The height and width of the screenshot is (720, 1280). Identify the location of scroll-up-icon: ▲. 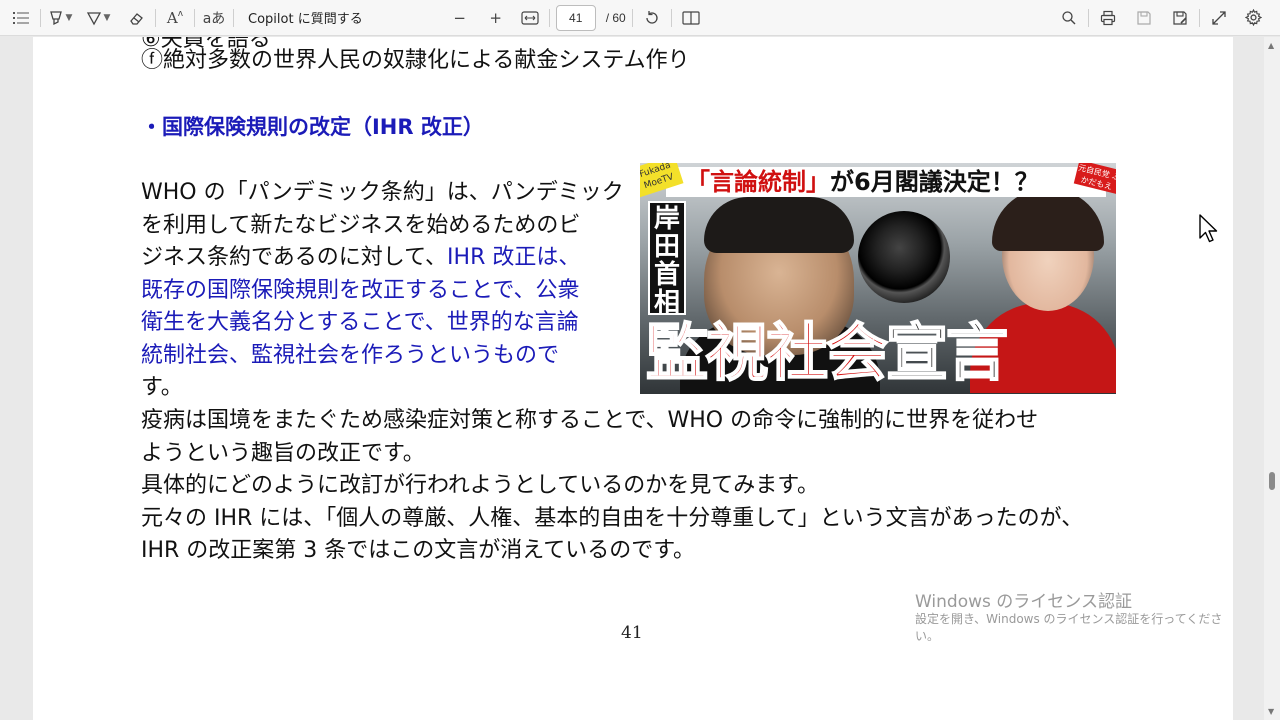
(1271, 45).